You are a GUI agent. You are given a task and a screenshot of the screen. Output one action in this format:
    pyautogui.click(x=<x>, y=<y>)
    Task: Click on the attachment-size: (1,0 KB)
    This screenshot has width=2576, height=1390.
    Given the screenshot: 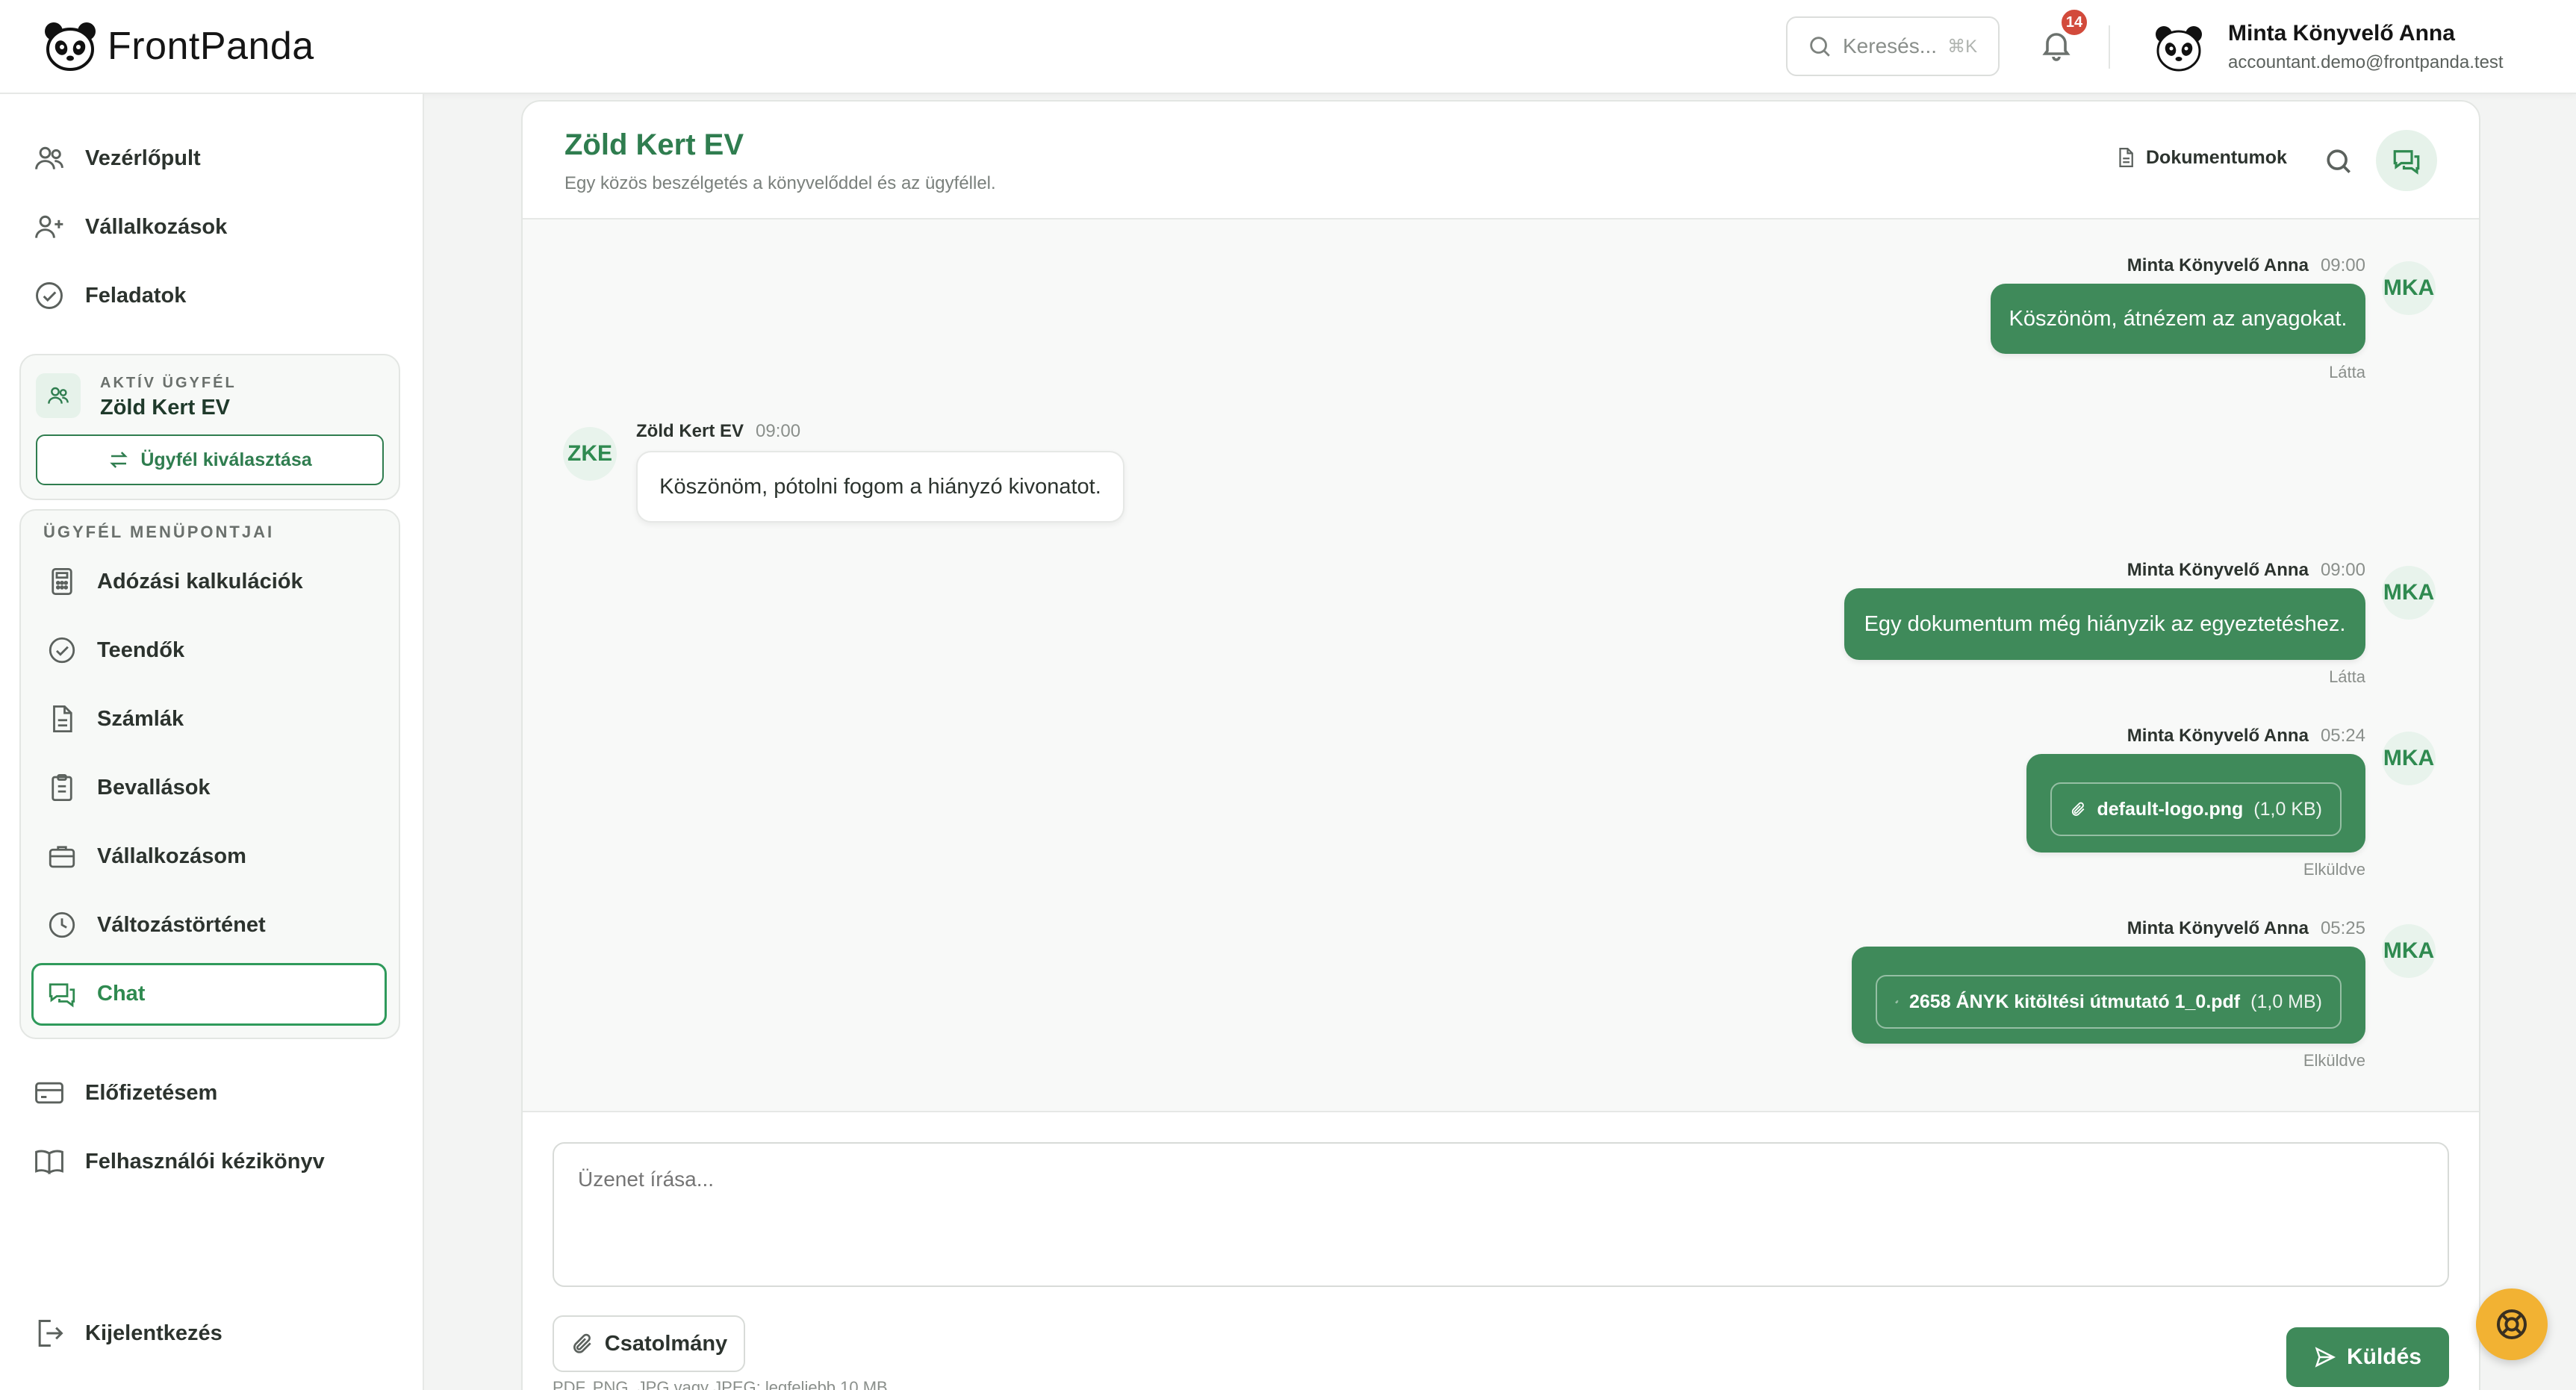 What is the action you would take?
    pyautogui.click(x=2287, y=809)
    